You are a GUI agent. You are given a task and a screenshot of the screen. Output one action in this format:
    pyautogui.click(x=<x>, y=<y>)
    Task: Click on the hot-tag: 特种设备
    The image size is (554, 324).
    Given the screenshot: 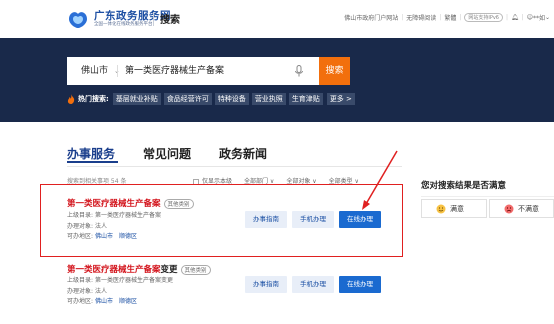 What is the action you would take?
    pyautogui.click(x=231, y=99)
    